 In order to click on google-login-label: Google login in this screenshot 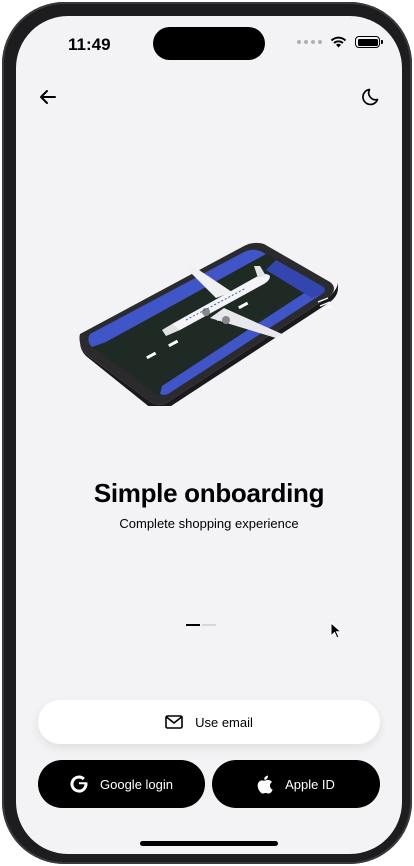, I will do `click(136, 784)`.